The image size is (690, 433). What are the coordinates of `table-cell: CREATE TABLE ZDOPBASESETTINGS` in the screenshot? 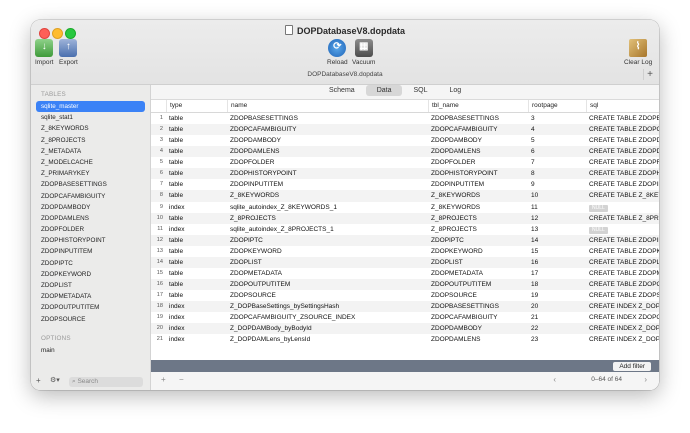 It's located at (622, 118).